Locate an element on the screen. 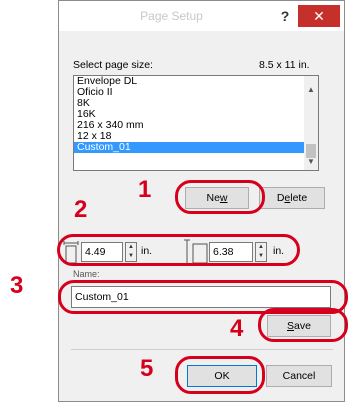  delete-label-rest: lete is located at coordinates (299, 198).